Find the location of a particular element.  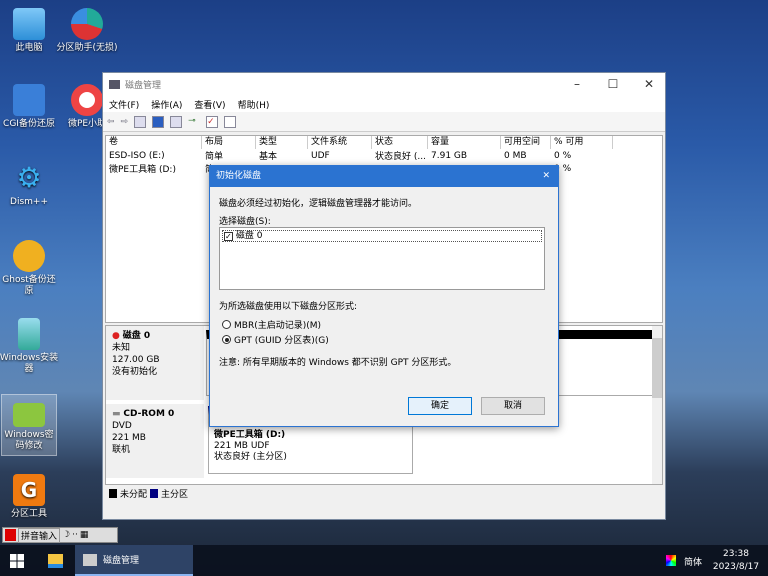

disk-0-label: ● 磁盘 0 未知 127.00 GB 没有初始化 is located at coordinates (155, 363).